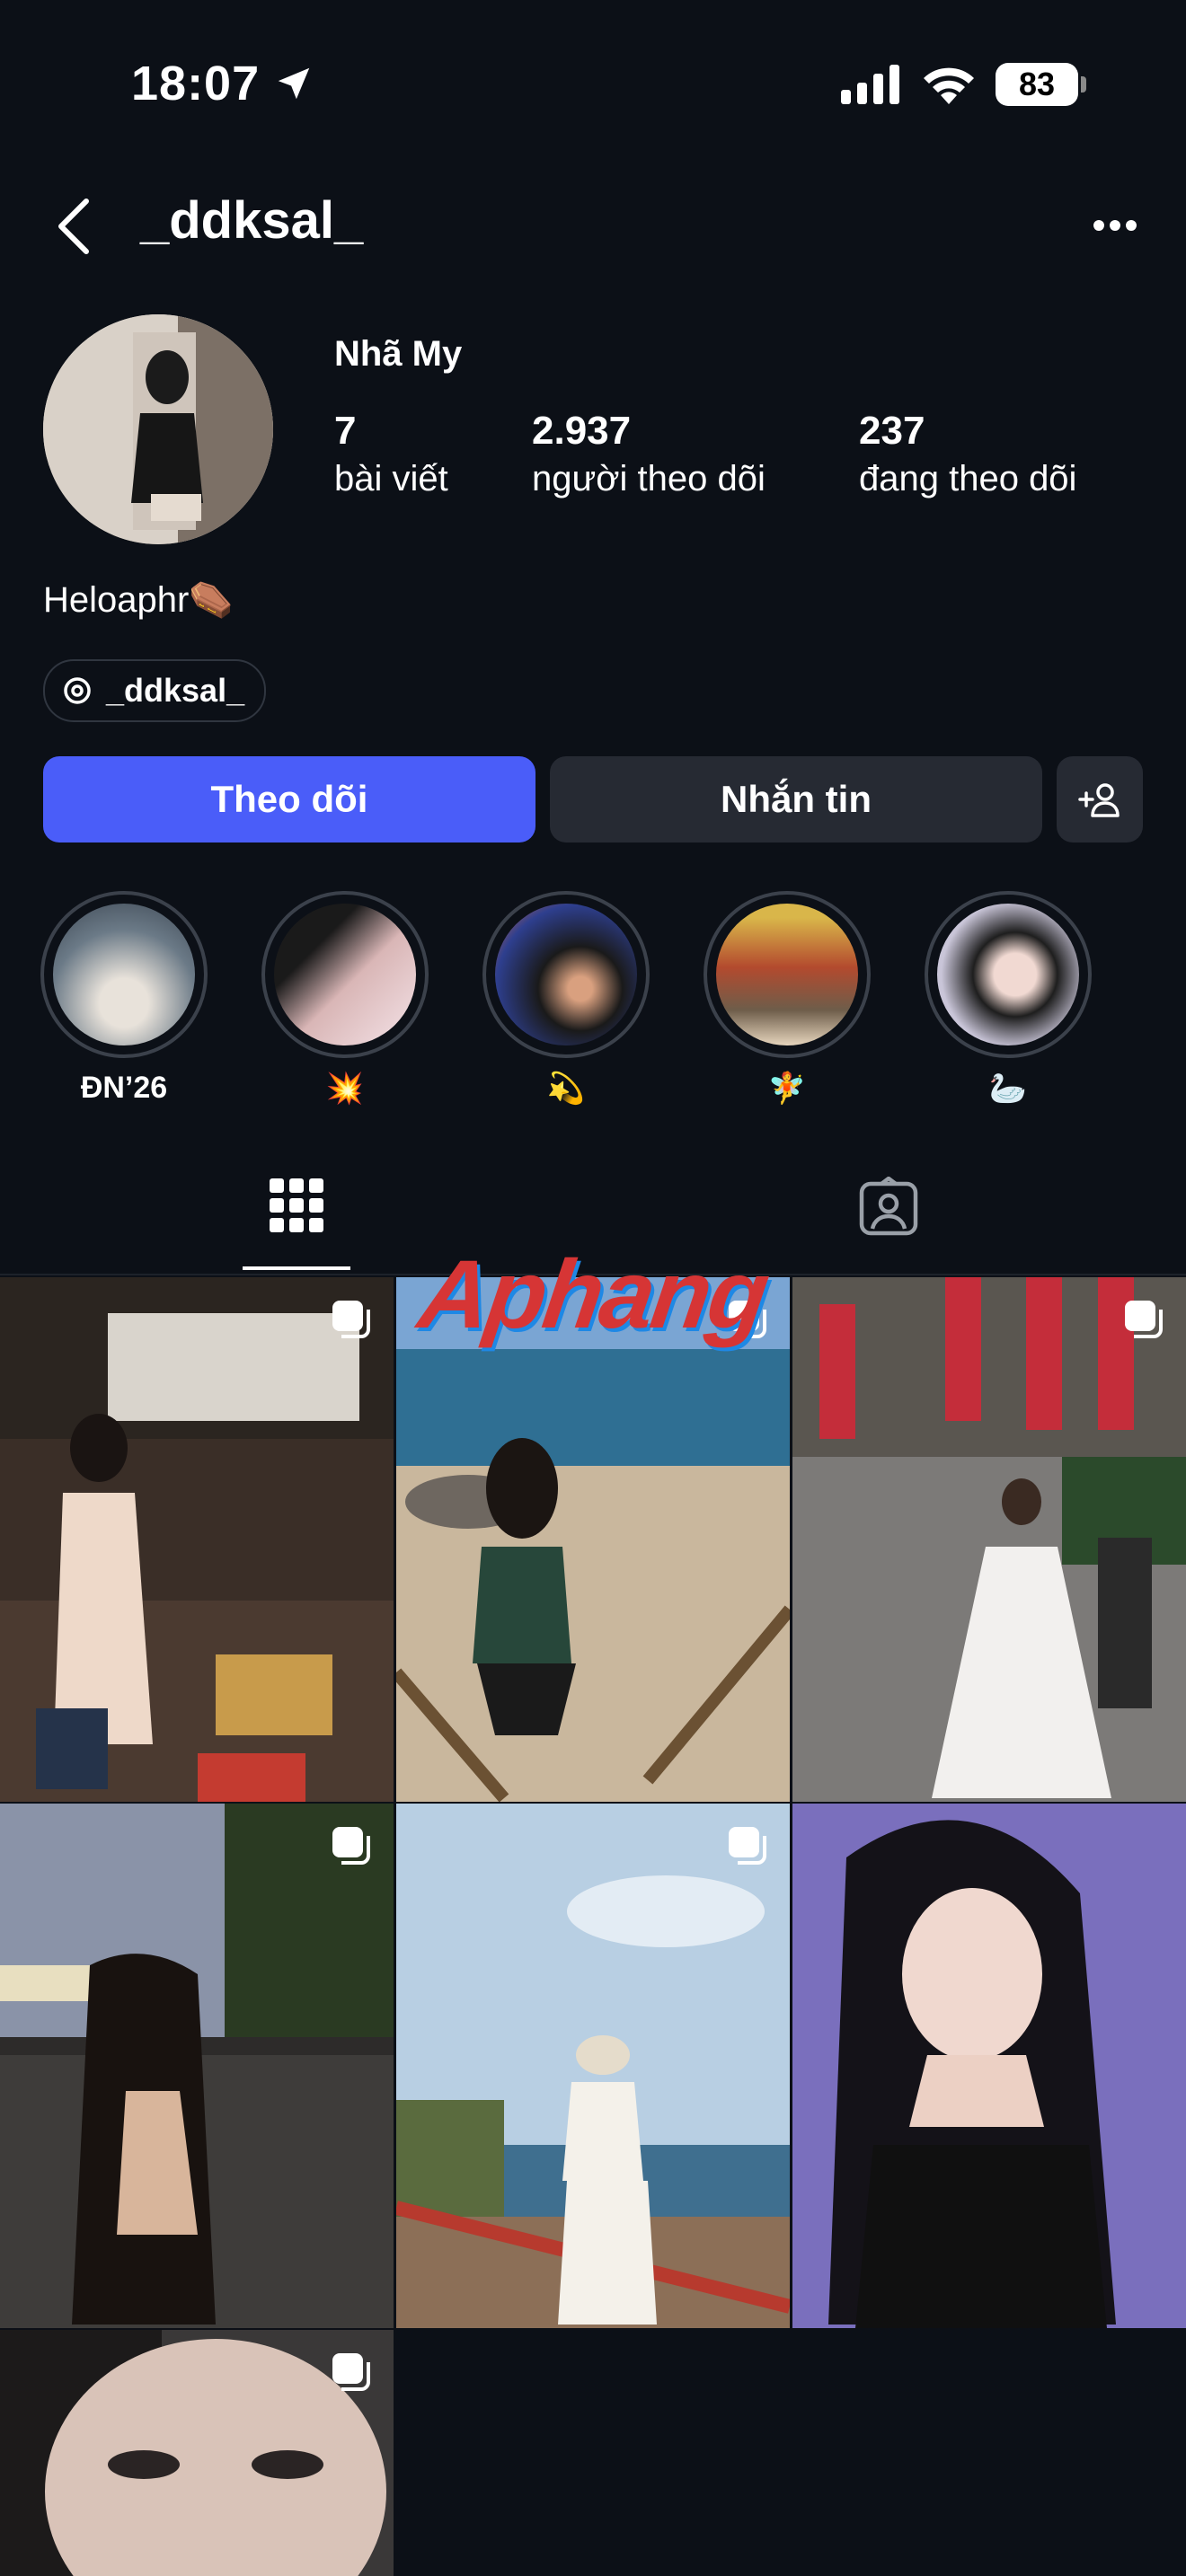 The image size is (1186, 2576). What do you see at coordinates (296, 1206) in the screenshot?
I see `grid-icon` at bounding box center [296, 1206].